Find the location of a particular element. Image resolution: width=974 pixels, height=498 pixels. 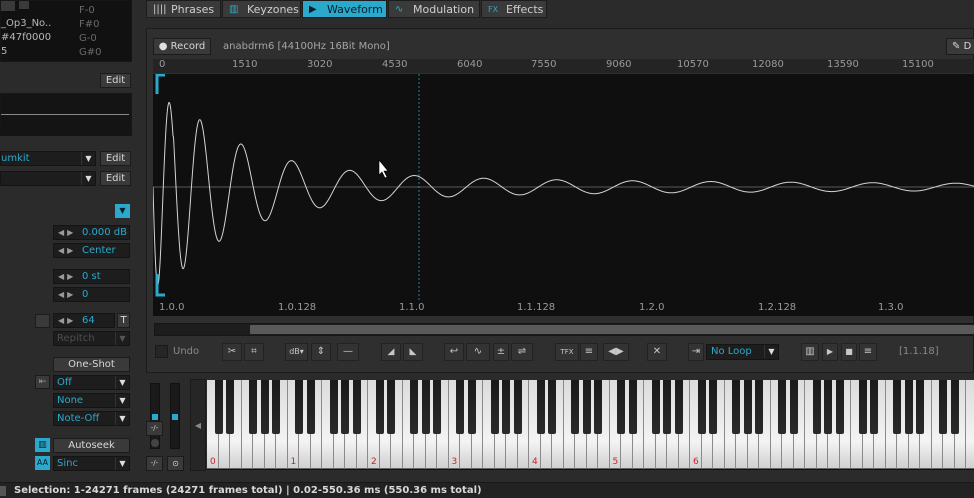

resample-button: ◀▶ is located at coordinates (616, 352).